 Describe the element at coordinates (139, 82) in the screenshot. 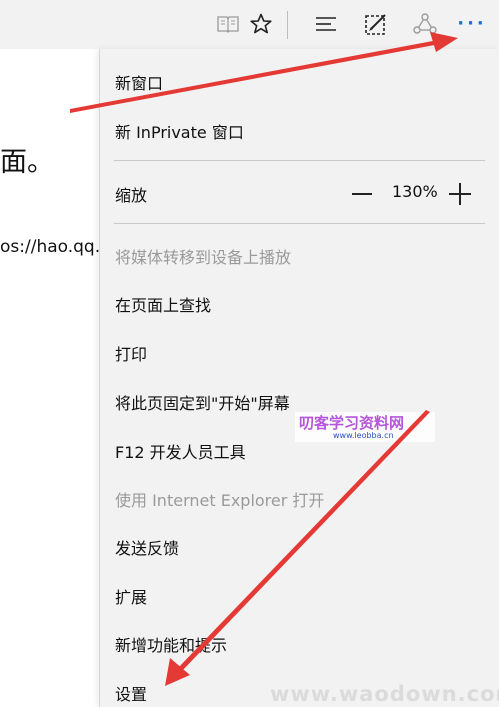

I see `menu-item-new-window: 新窗口` at that location.